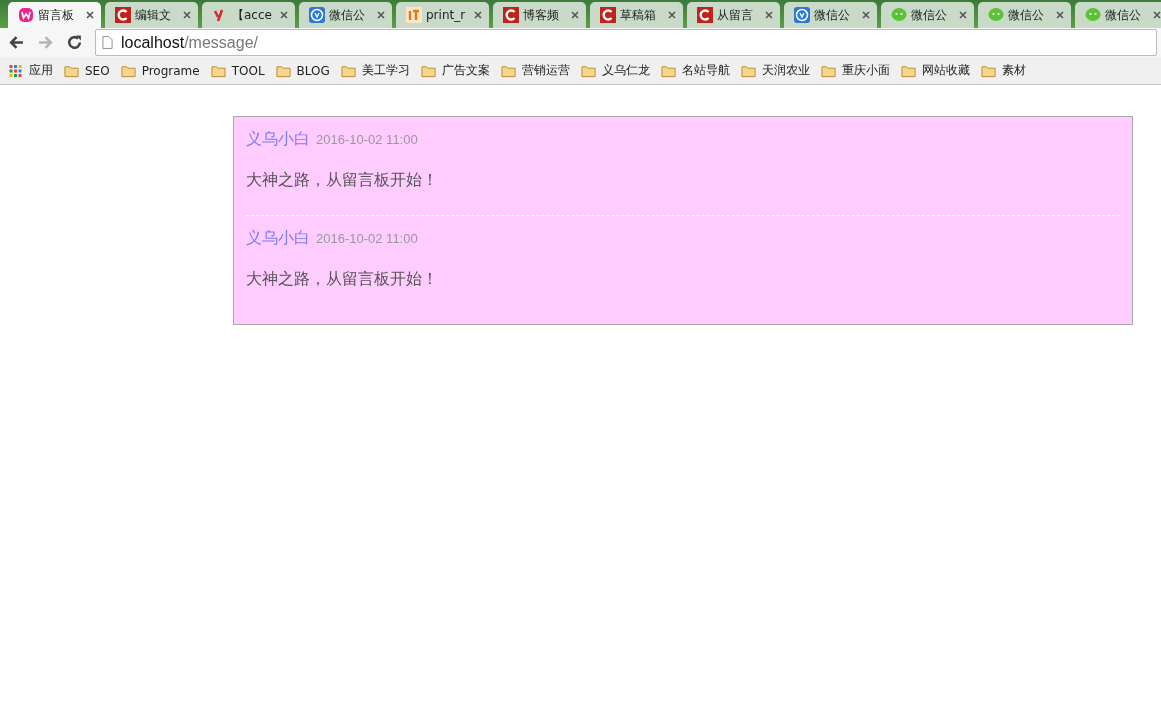  I want to click on address-bar: localhost/message/, so click(626, 42).